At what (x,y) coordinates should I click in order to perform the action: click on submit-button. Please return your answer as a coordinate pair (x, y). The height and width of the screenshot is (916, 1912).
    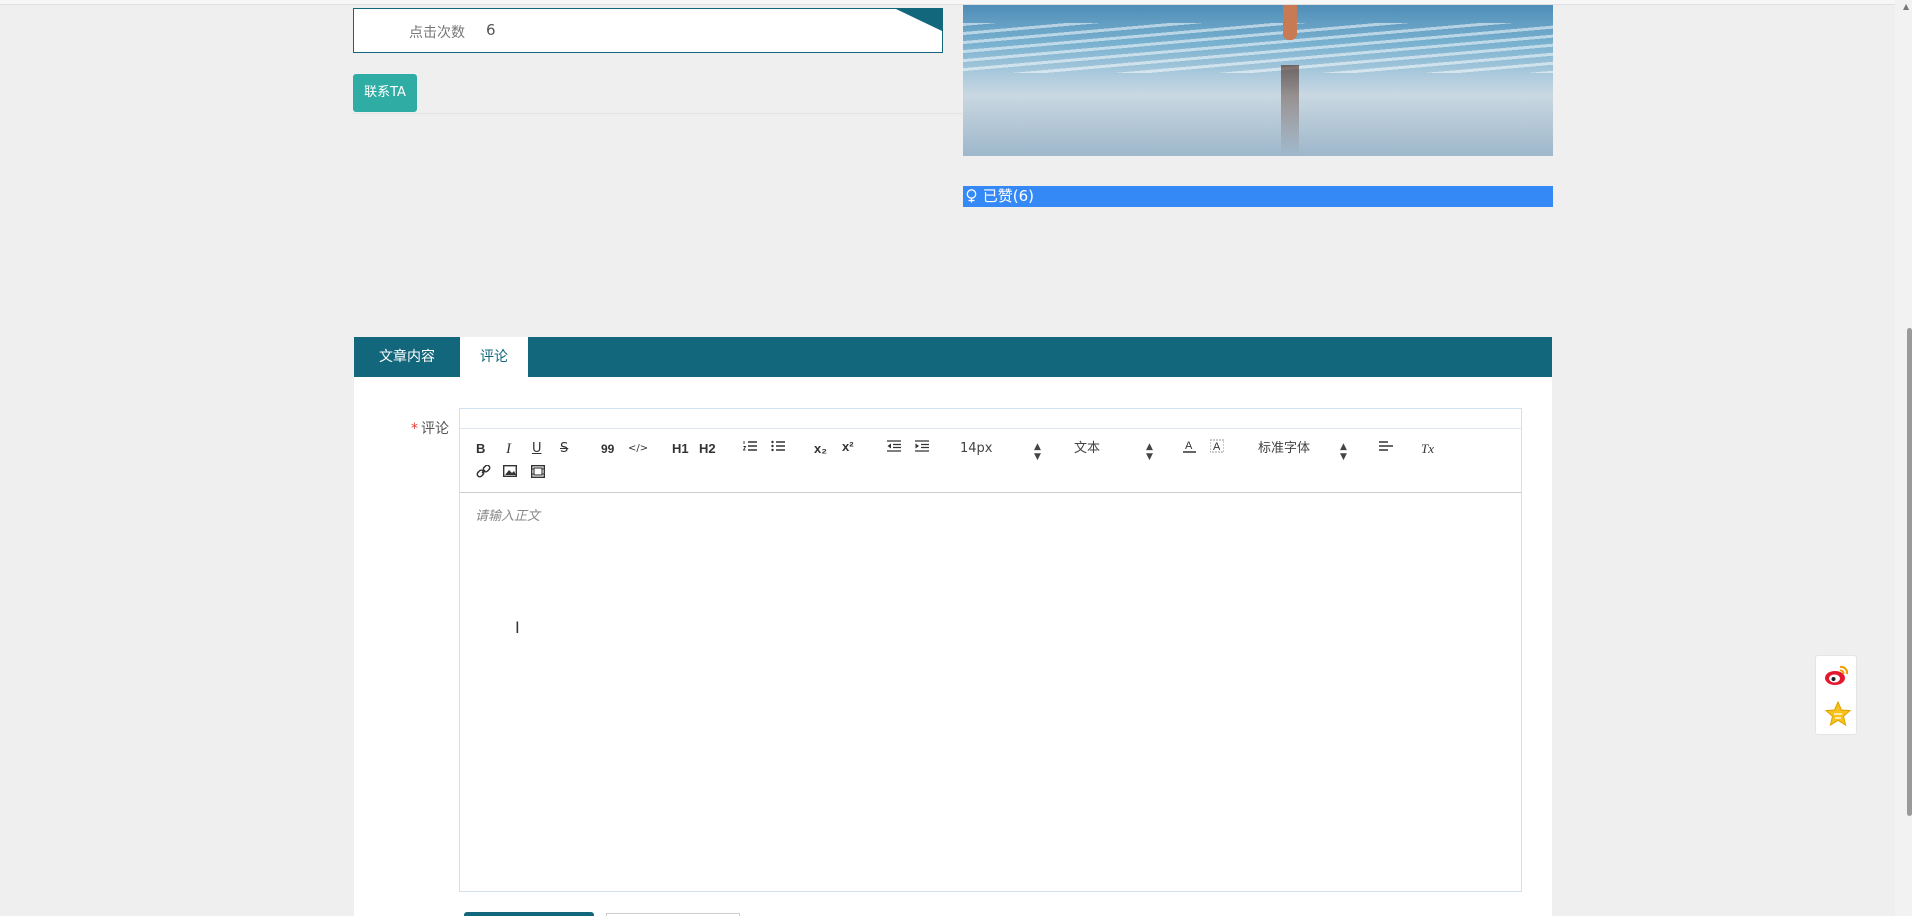
    Looking at the image, I should click on (529, 914).